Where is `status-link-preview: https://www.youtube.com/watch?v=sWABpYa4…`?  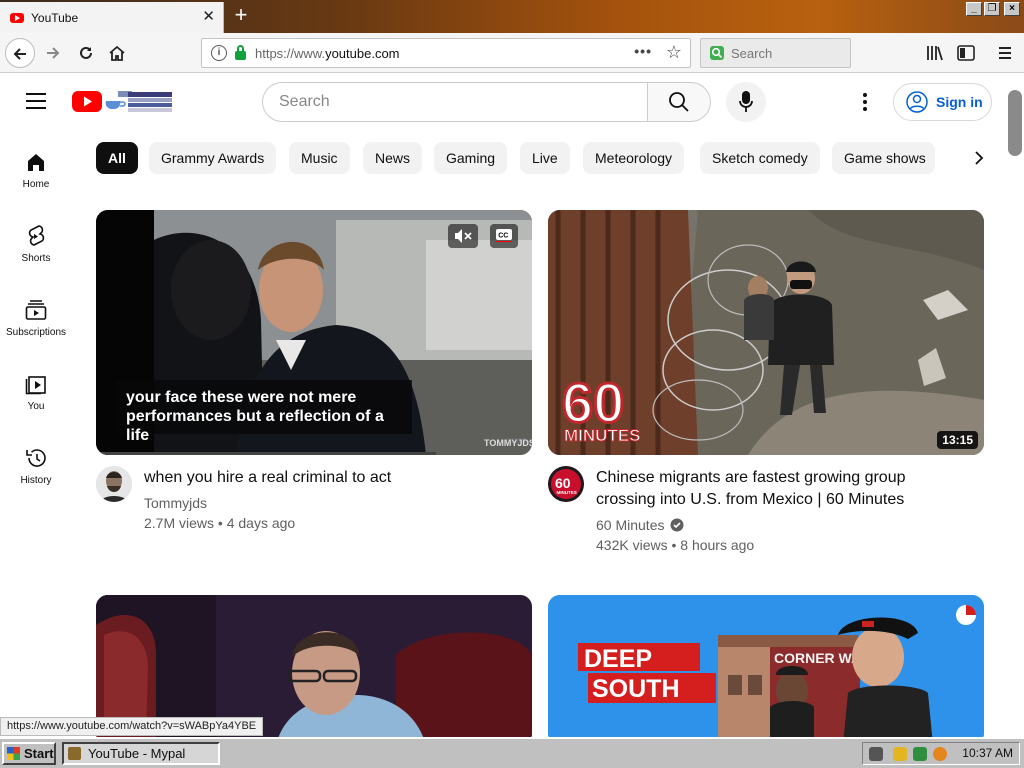
status-link-preview: https://www.youtube.com/watch?v=sWABpYa4… is located at coordinates (132, 726).